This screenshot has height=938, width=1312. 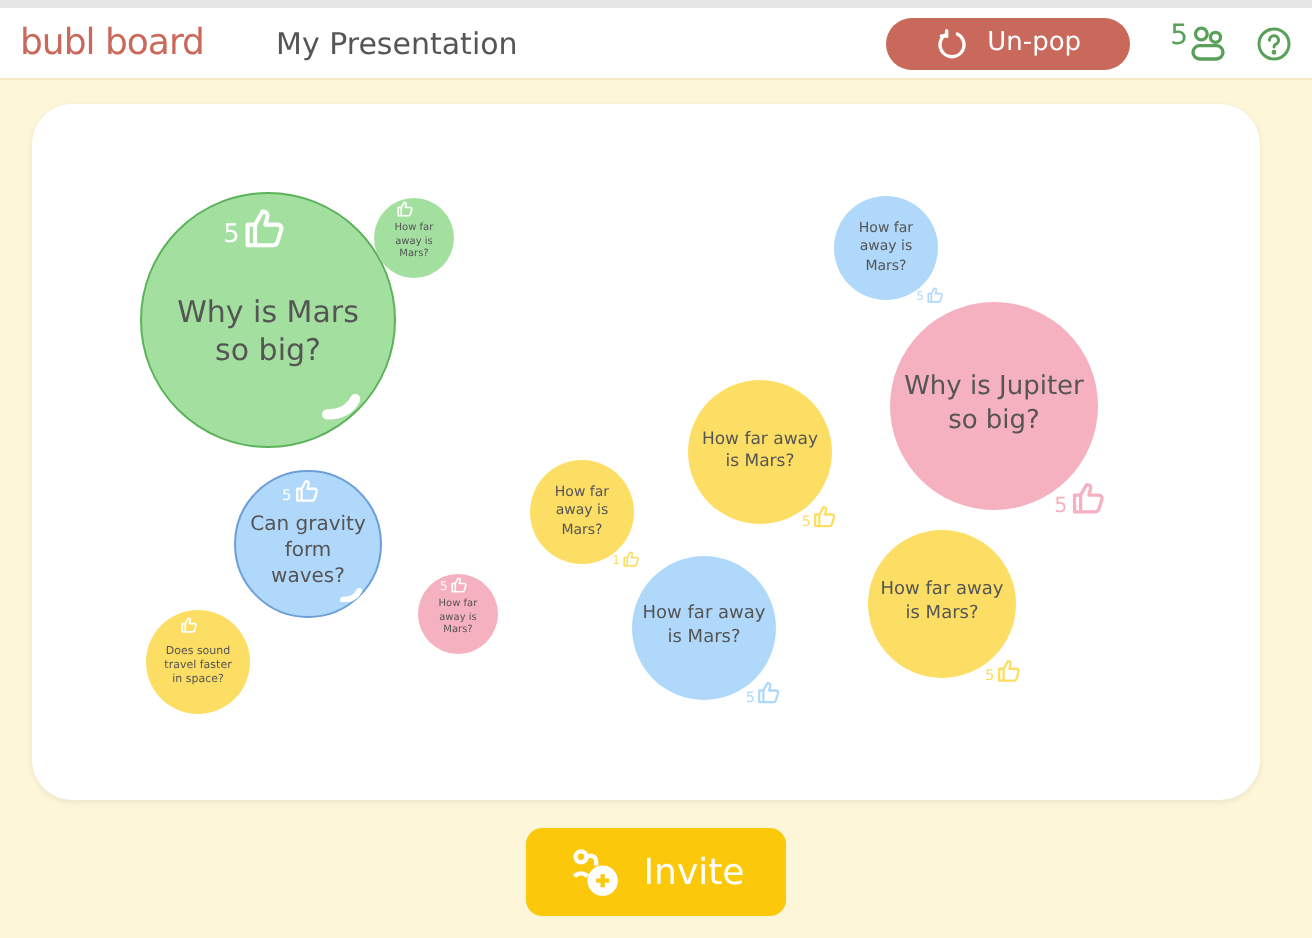 What do you see at coordinates (951, 43) in the screenshot?
I see `refresh-icon` at bounding box center [951, 43].